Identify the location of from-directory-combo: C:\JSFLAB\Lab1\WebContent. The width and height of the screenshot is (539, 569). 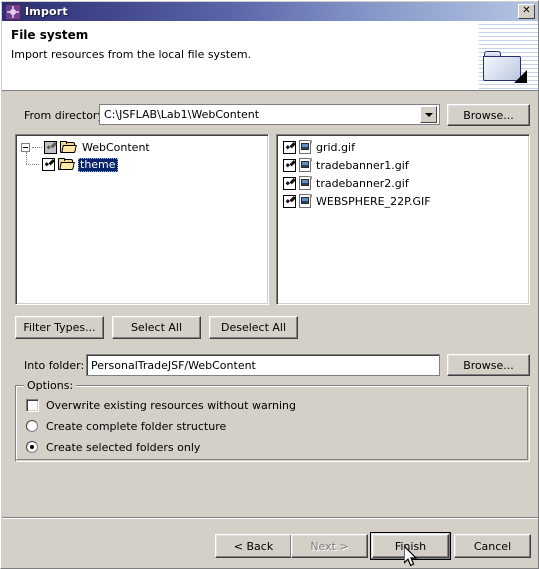
(269, 114).